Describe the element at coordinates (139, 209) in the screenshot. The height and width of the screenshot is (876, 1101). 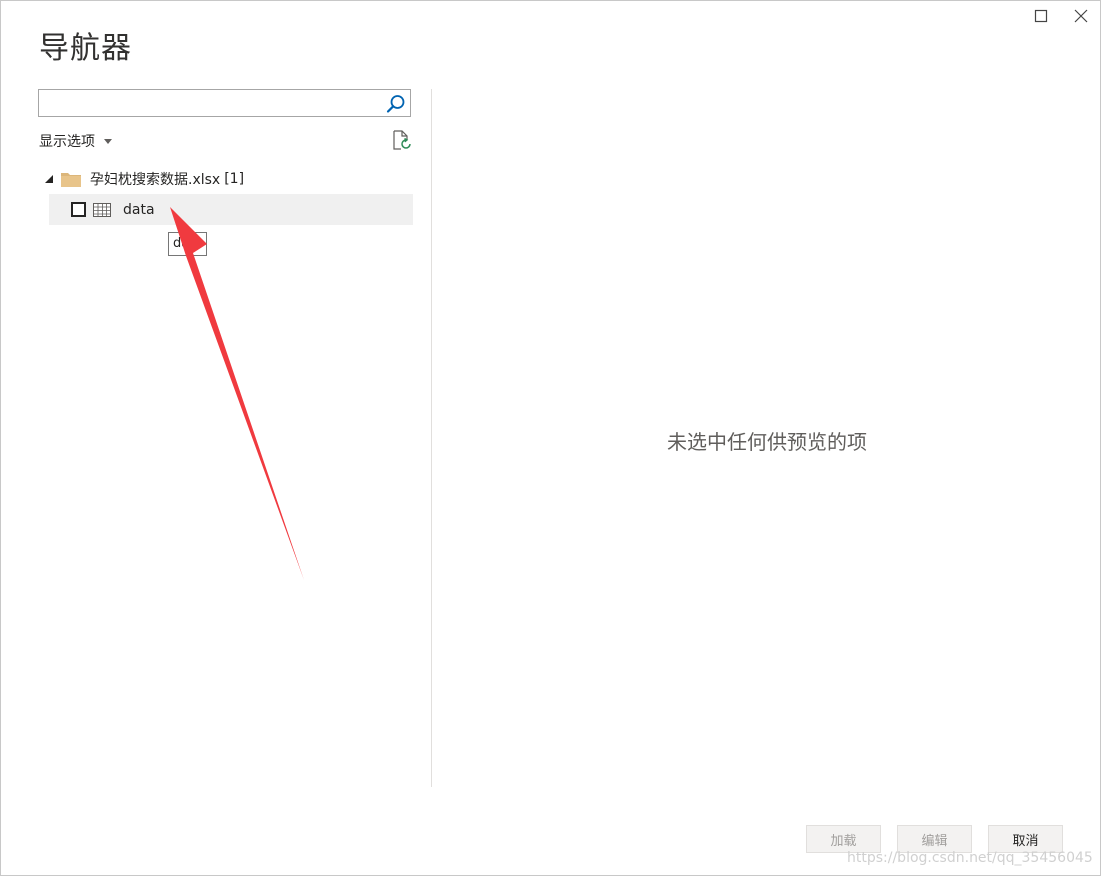
I see `data-label: data` at that location.